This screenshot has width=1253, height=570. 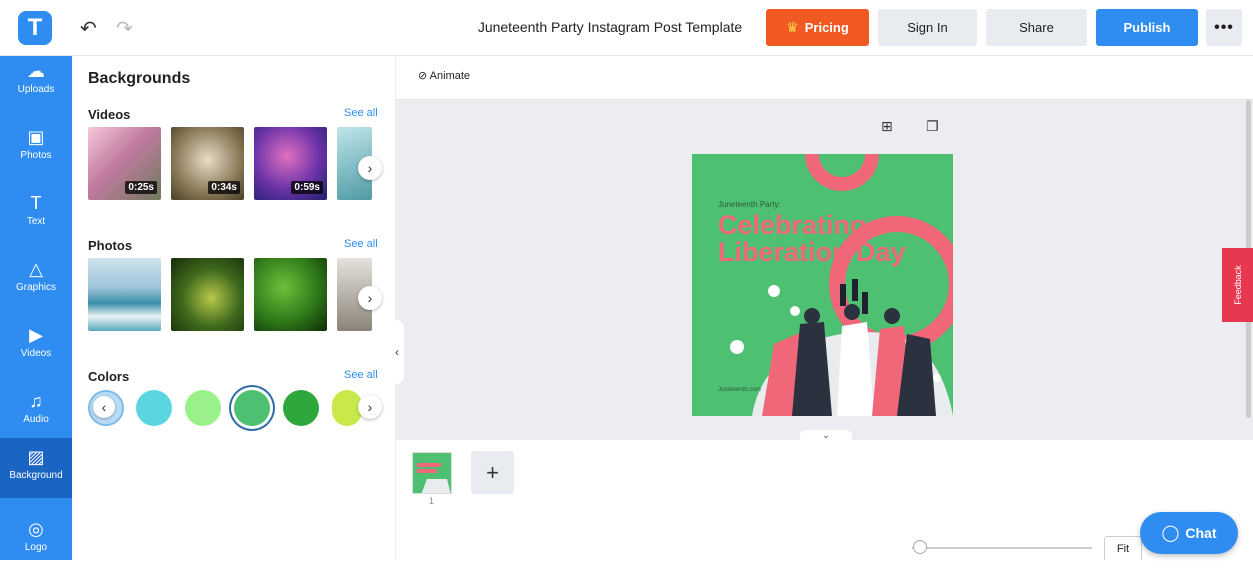 I want to click on design-headline: Celebrating Liberation Day, so click(x=812, y=238).